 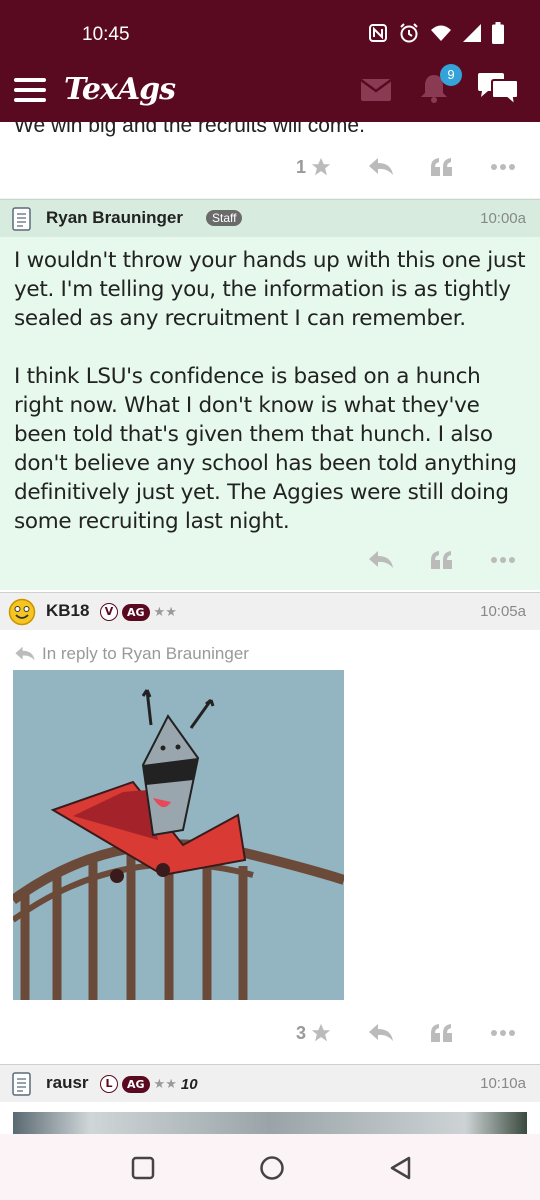 I want to click on back-icon, so click(x=401, y=1168).